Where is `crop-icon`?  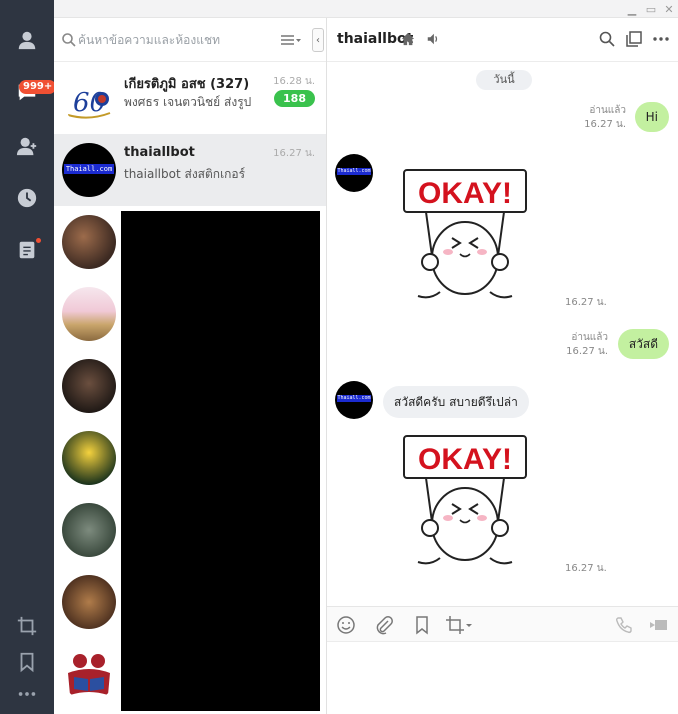
crop-icon is located at coordinates (27, 626).